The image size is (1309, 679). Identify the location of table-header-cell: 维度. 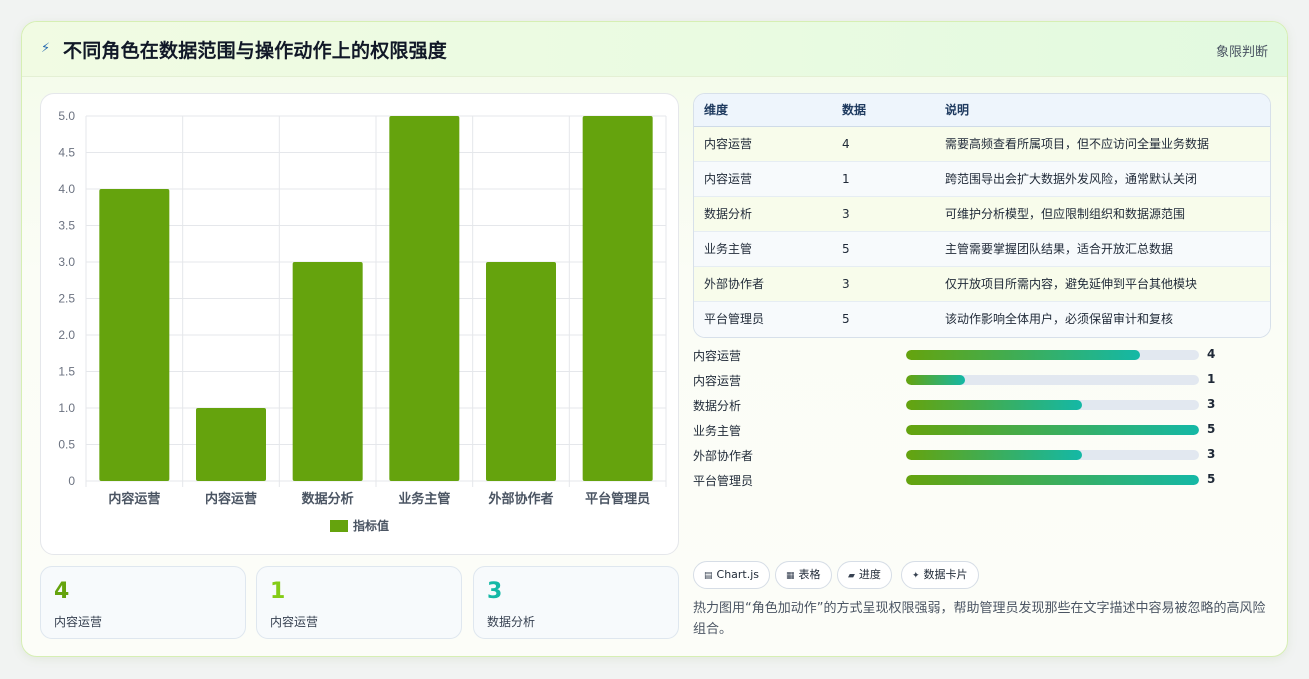
(716, 110).